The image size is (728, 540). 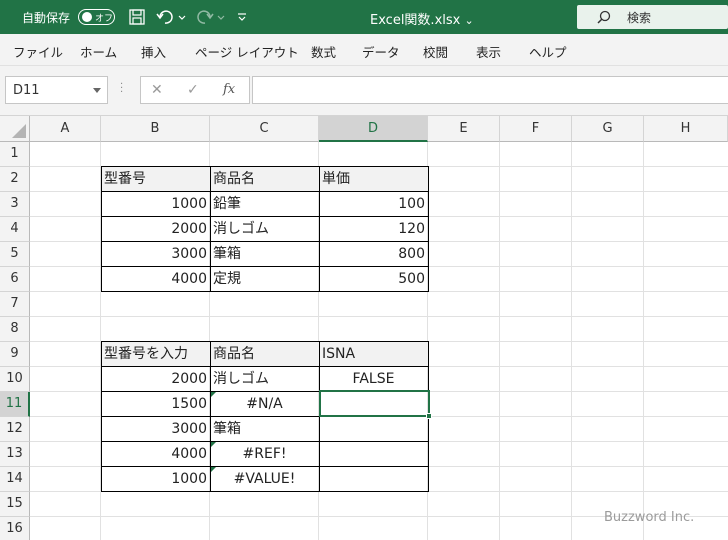 What do you see at coordinates (15, 179) in the screenshot?
I see `row-header-2: 2` at bounding box center [15, 179].